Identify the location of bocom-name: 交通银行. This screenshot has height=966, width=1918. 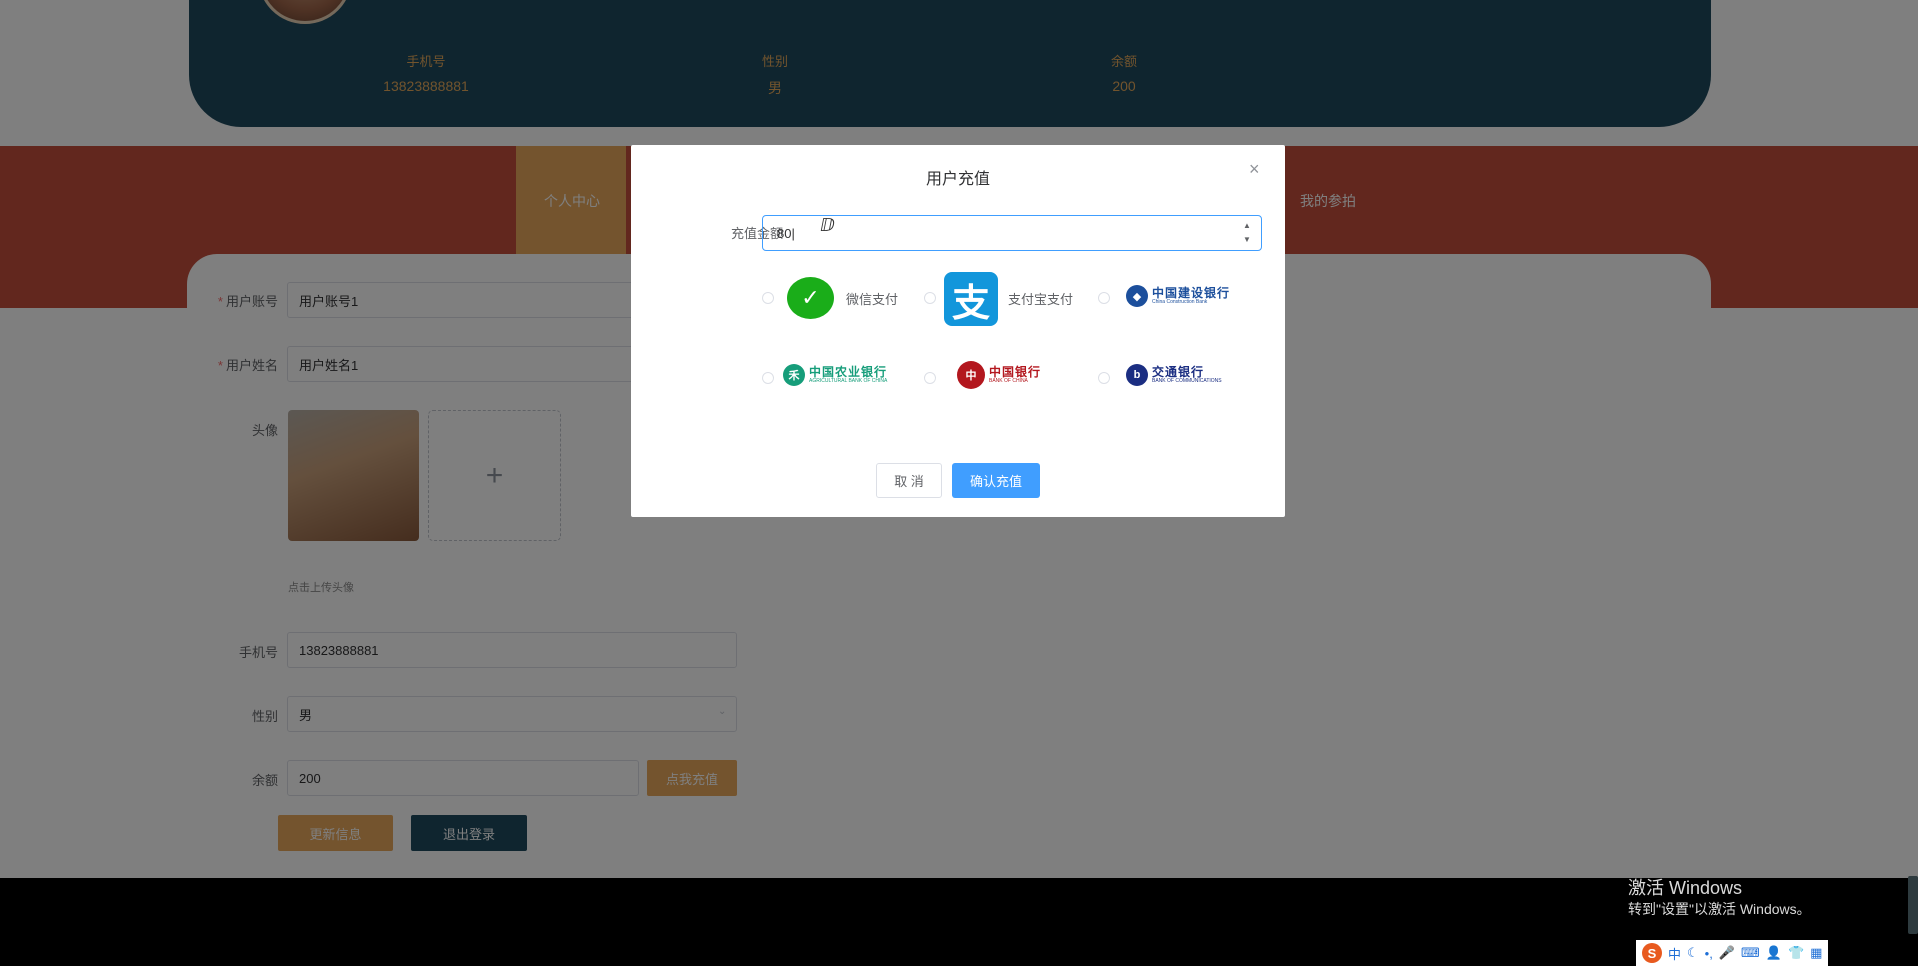
(1178, 372).